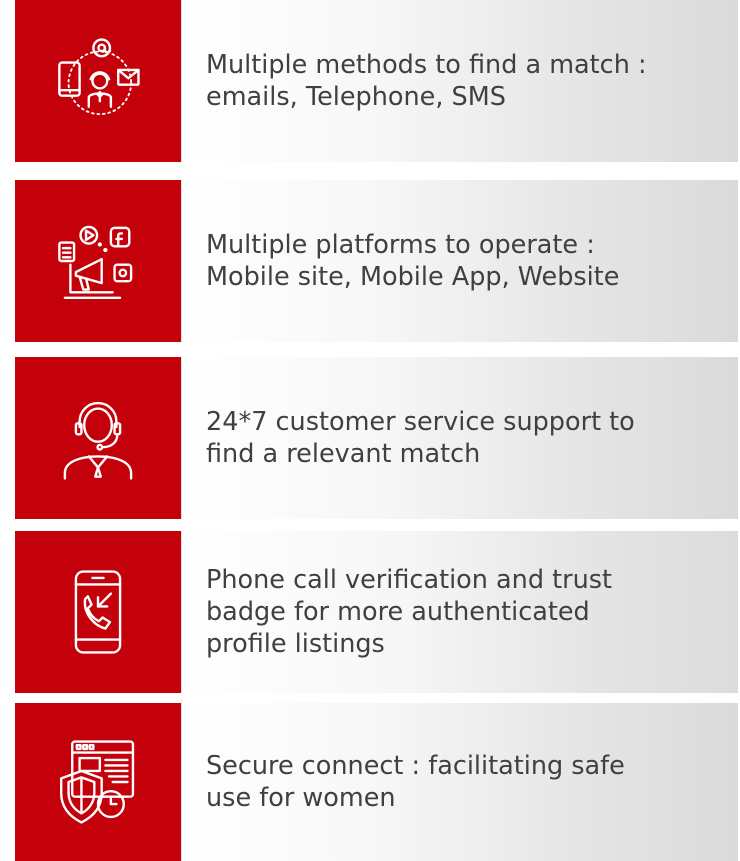 The width and height of the screenshot is (740, 861). What do you see at coordinates (99, 77) in the screenshot?
I see `contact-methods-icon` at bounding box center [99, 77].